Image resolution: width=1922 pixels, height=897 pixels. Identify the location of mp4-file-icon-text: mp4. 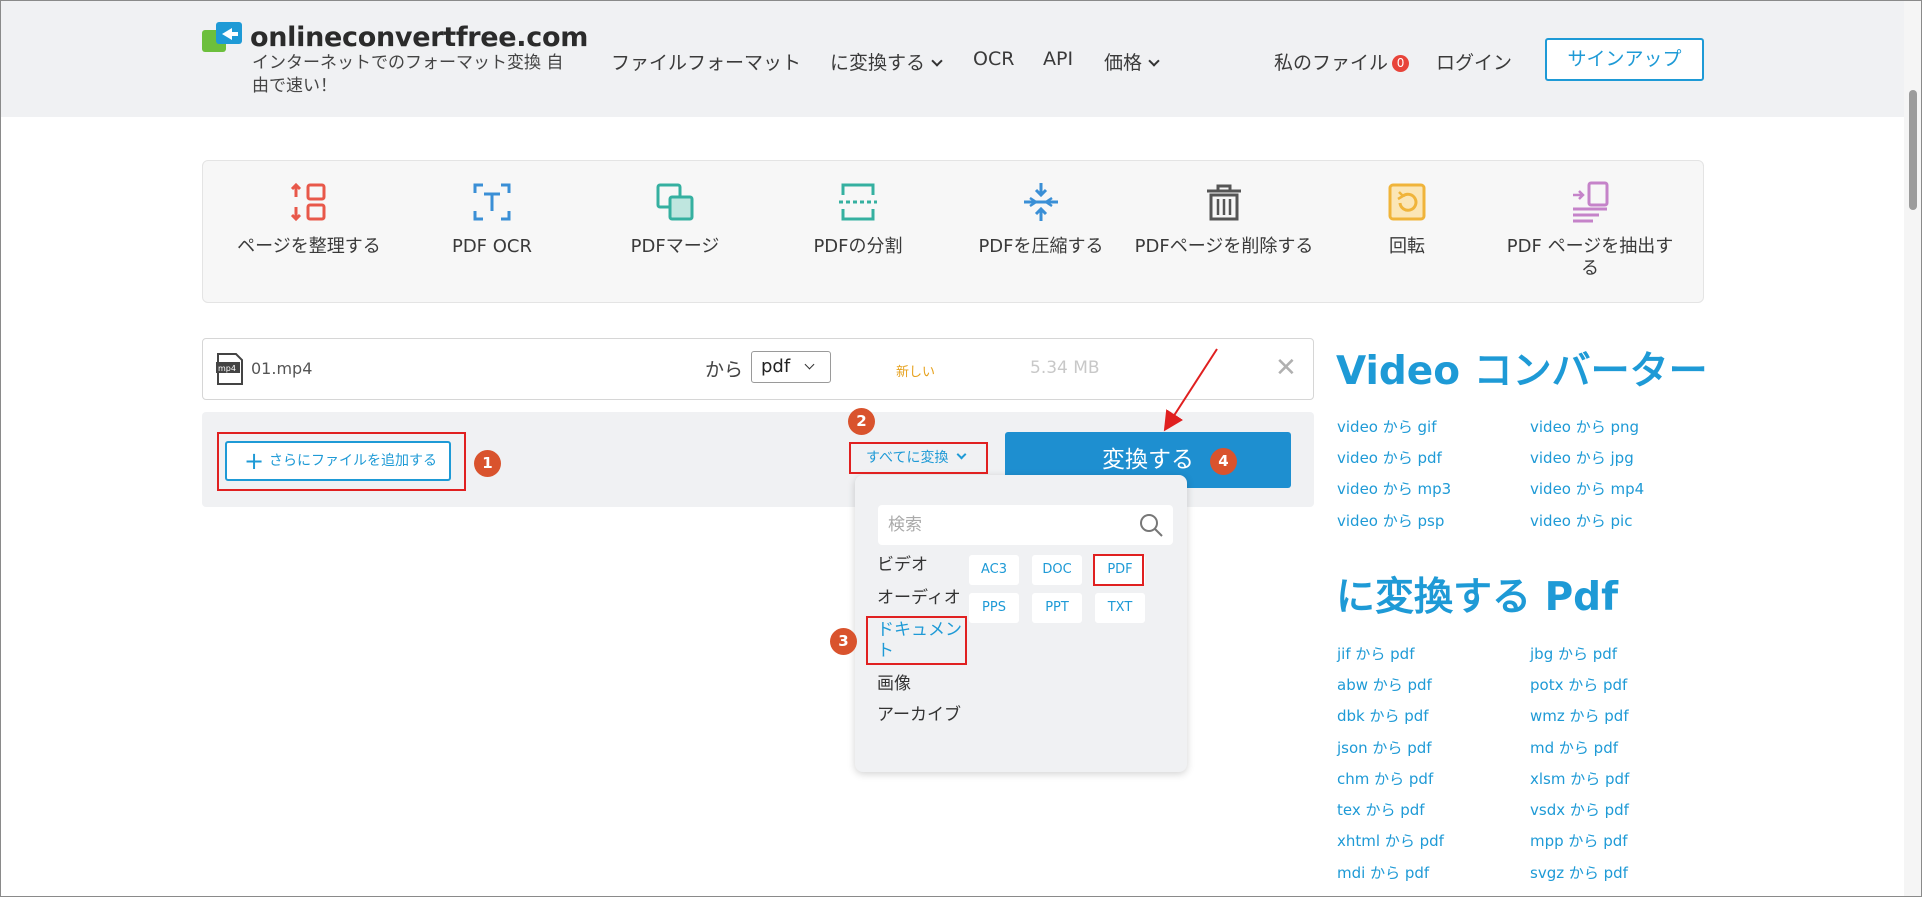
(227, 368).